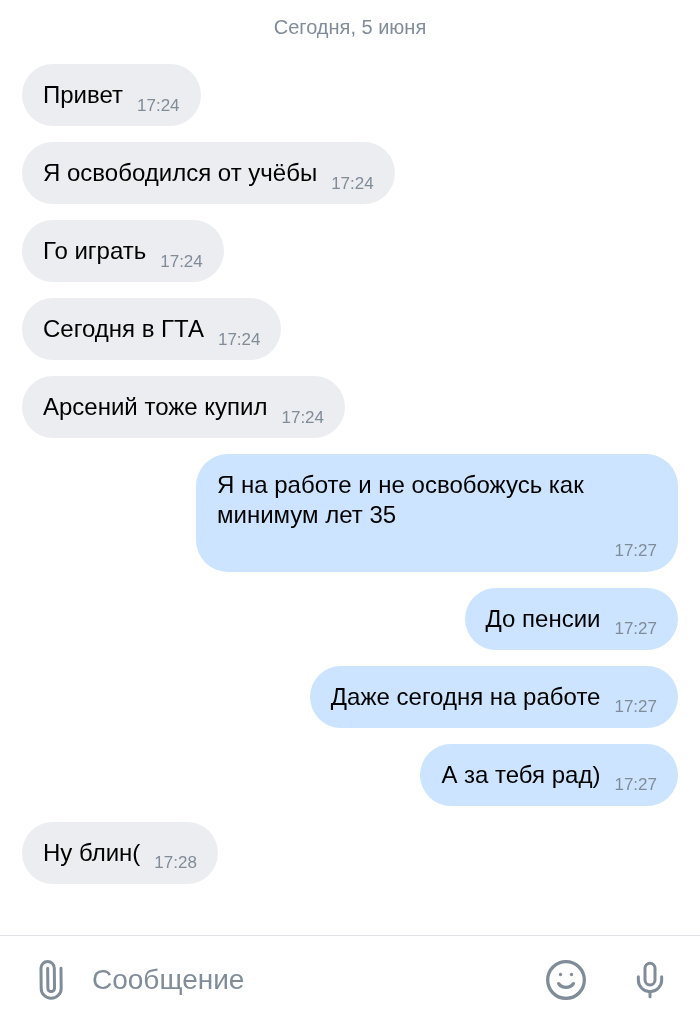  What do you see at coordinates (465, 696) in the screenshot?
I see `message-text: Даже сегодня на работе` at bounding box center [465, 696].